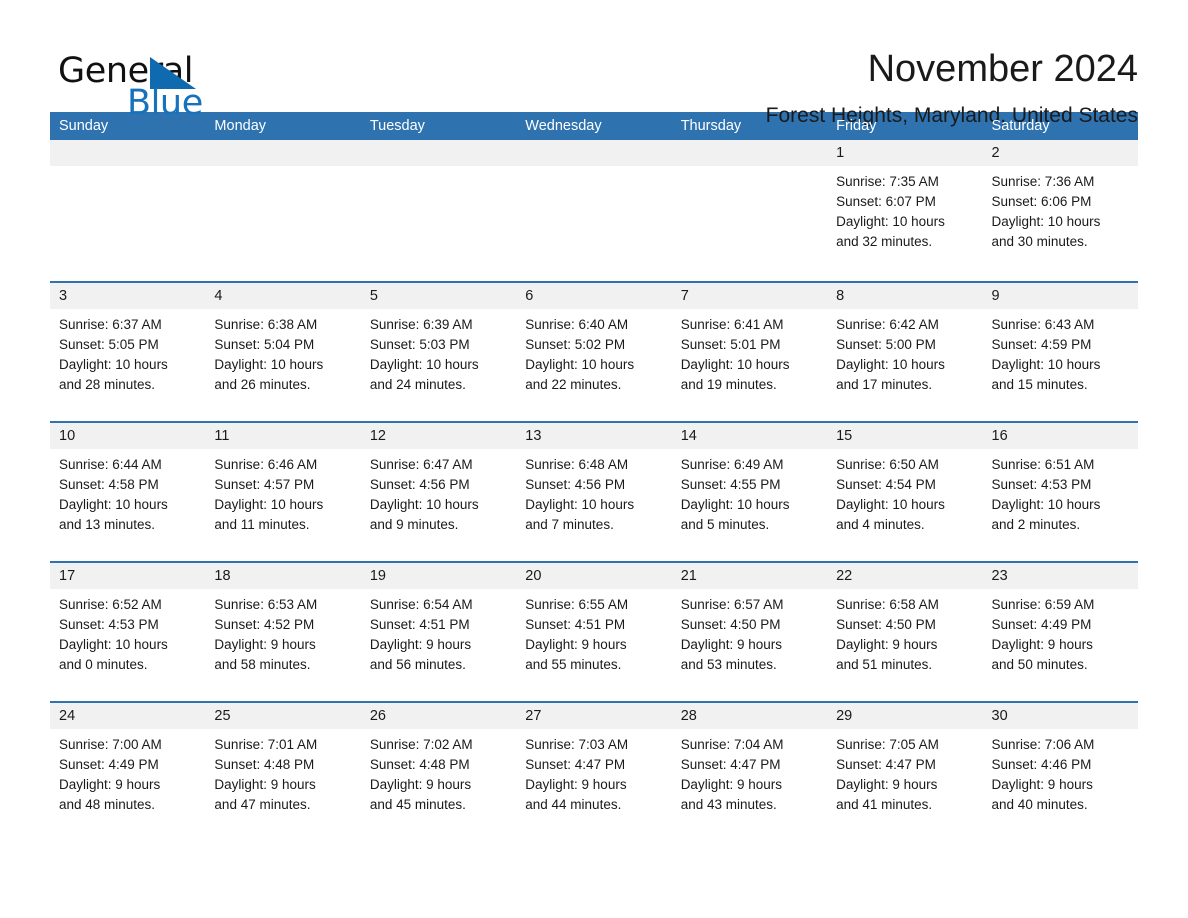  Describe the element at coordinates (262, 384) in the screenshot. I see `day-info-line: and 26 minutes.` at that location.